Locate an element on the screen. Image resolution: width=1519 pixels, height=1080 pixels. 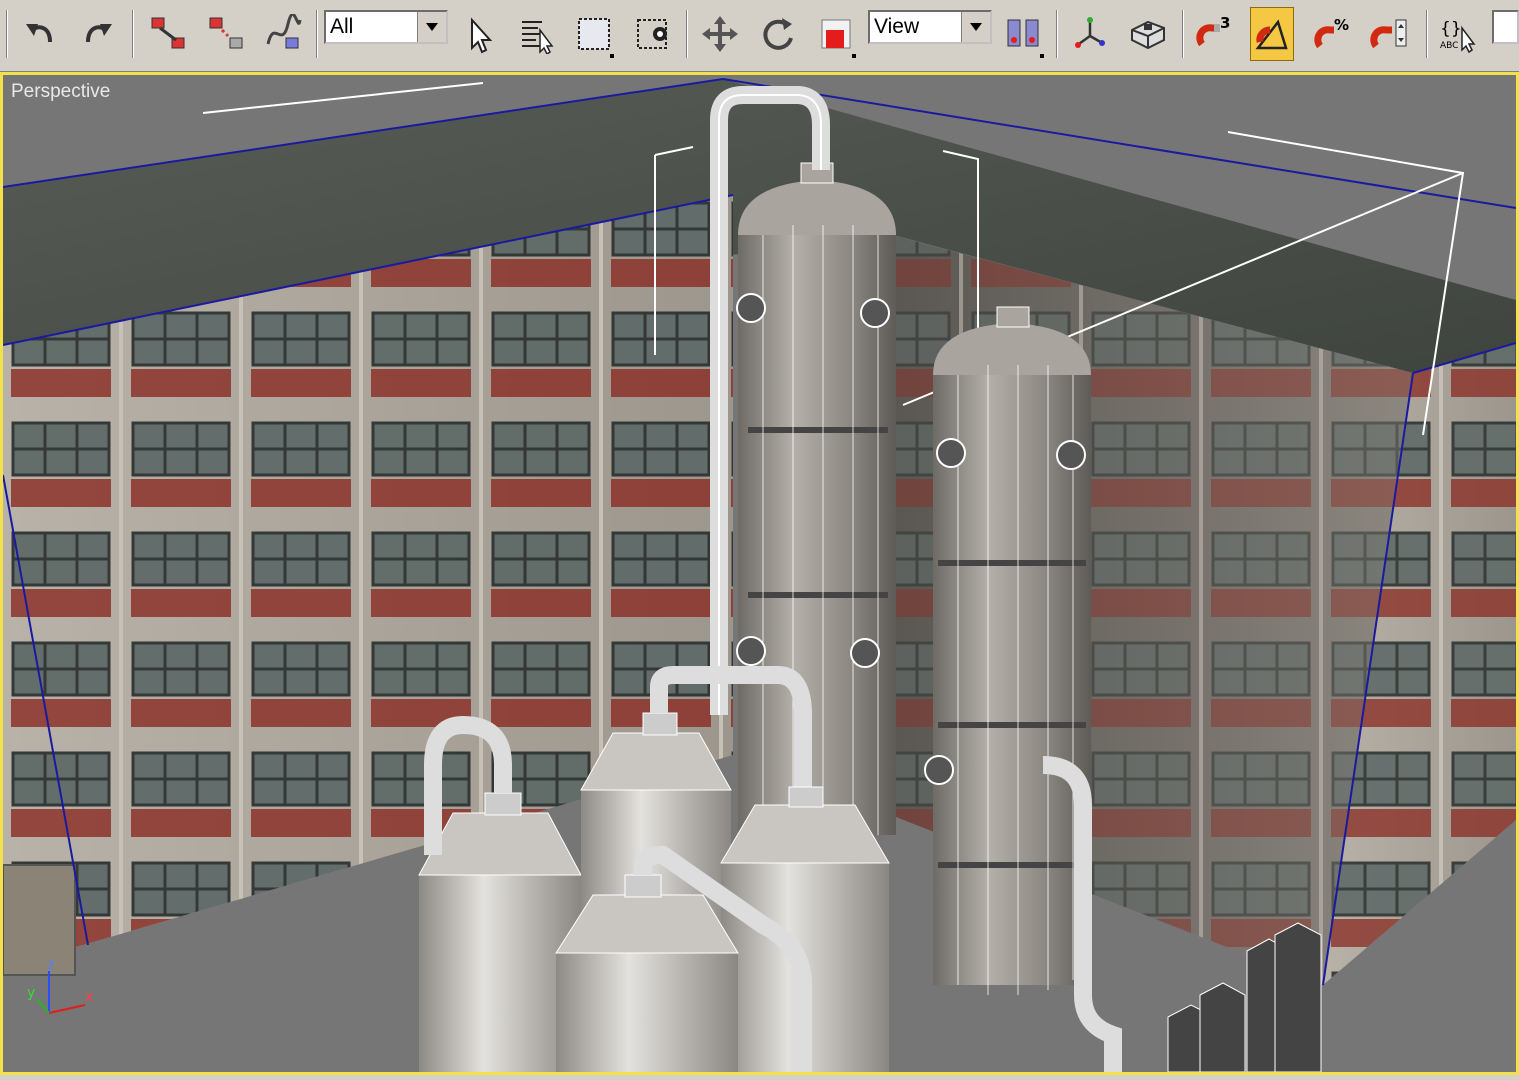
selection-filter-value: All is located at coordinates (342, 26).